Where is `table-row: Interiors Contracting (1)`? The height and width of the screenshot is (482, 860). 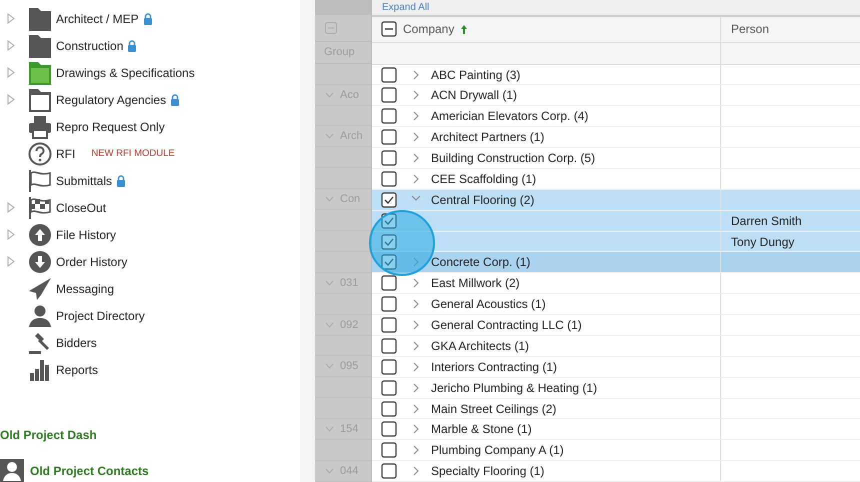 table-row: Interiors Contracting (1) is located at coordinates (616, 367).